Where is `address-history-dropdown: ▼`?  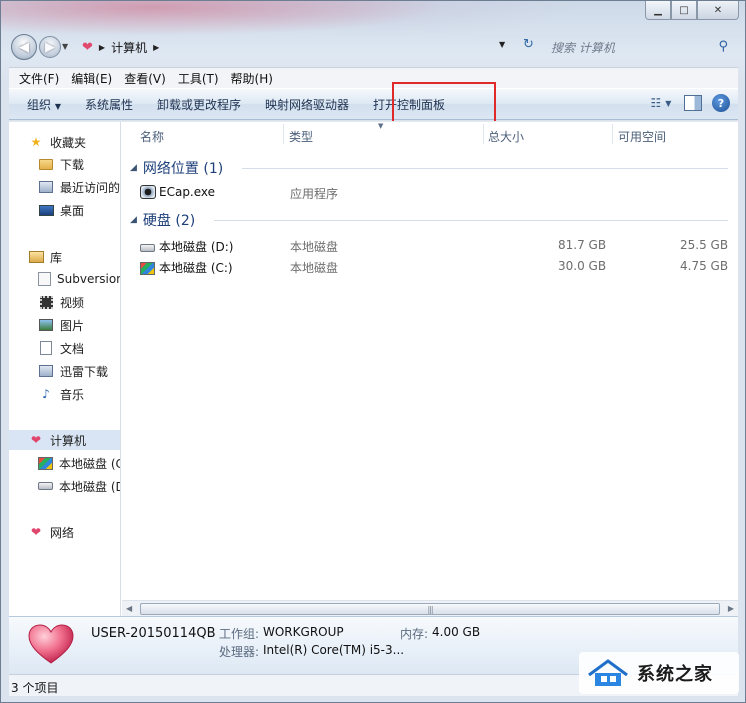
address-history-dropdown: ▼ is located at coordinates (502, 44).